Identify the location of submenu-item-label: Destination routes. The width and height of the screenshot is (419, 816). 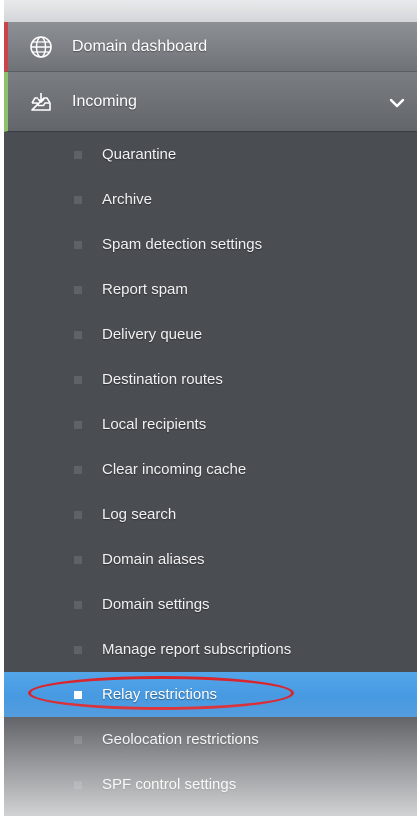
(162, 379).